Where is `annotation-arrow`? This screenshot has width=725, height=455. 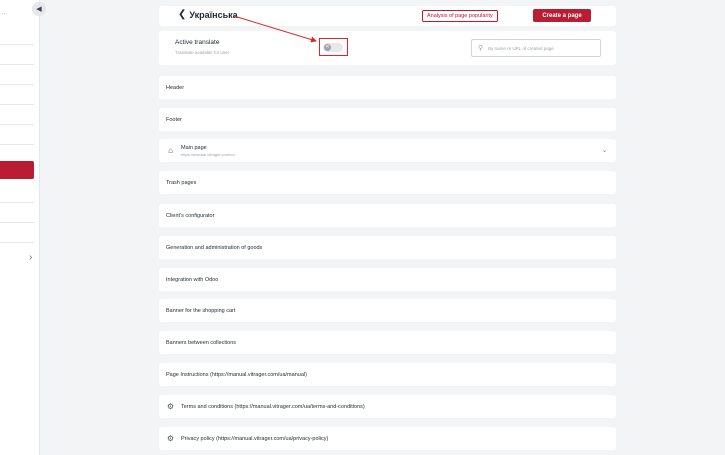
annotation-arrow is located at coordinates (275, 29).